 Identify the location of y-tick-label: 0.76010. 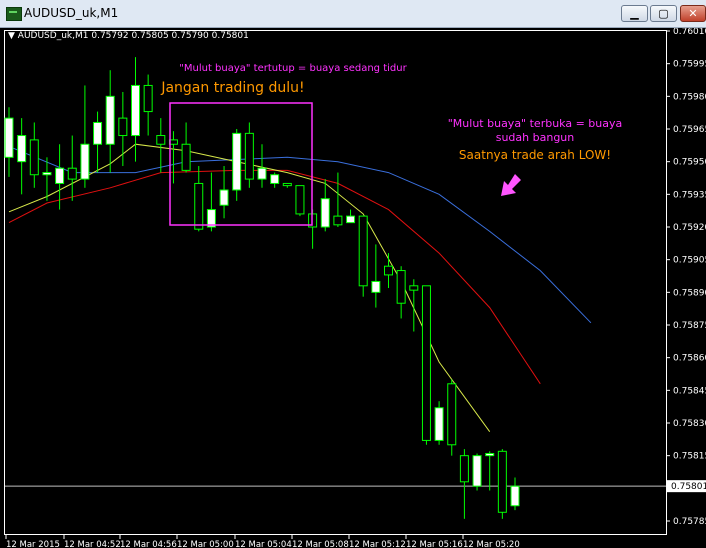
(689, 32).